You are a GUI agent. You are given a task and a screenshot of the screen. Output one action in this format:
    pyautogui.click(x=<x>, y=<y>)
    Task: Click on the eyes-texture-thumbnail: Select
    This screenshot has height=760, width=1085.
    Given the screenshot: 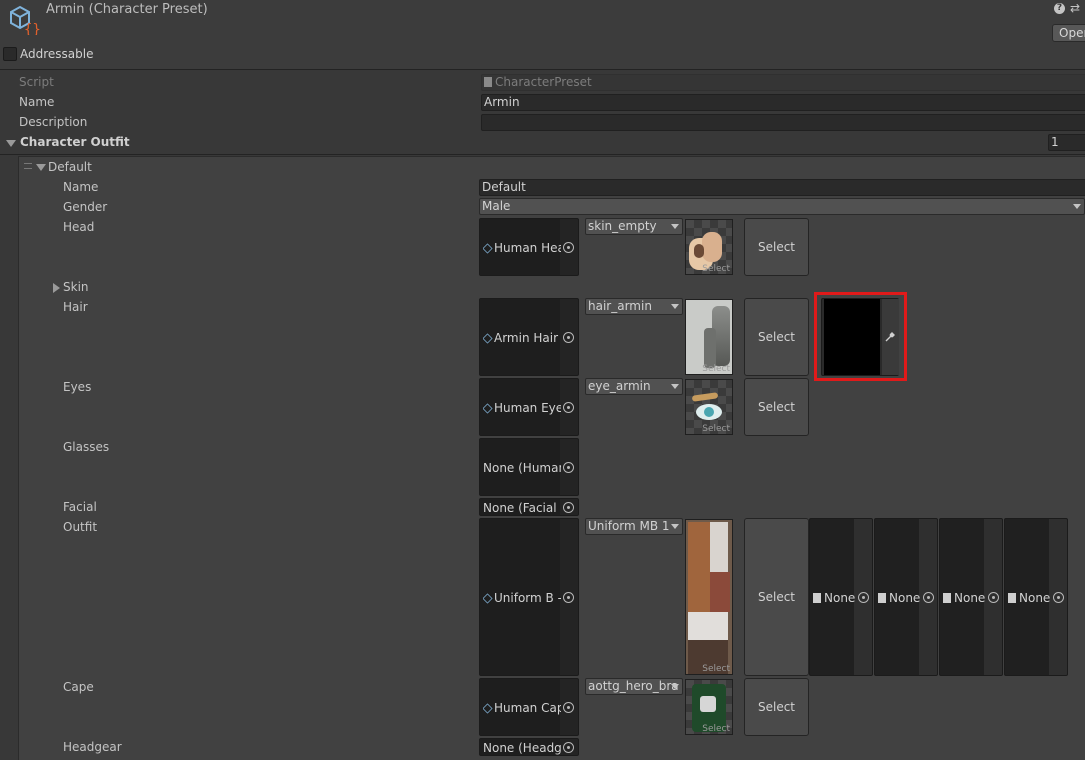 What is the action you would take?
    pyautogui.click(x=709, y=407)
    